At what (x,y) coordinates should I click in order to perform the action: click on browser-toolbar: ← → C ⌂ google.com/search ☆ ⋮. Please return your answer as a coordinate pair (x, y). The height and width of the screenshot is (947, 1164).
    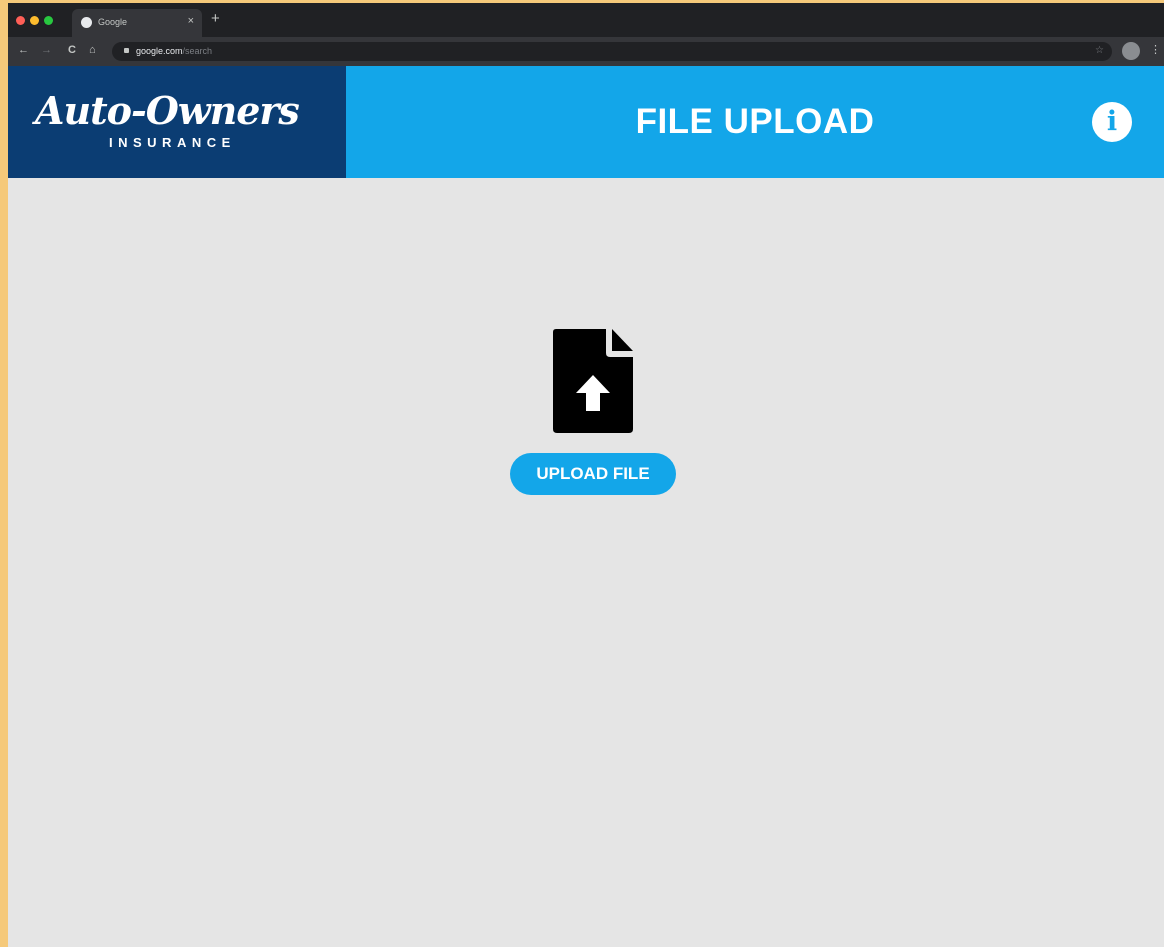
    Looking at the image, I should click on (586, 51).